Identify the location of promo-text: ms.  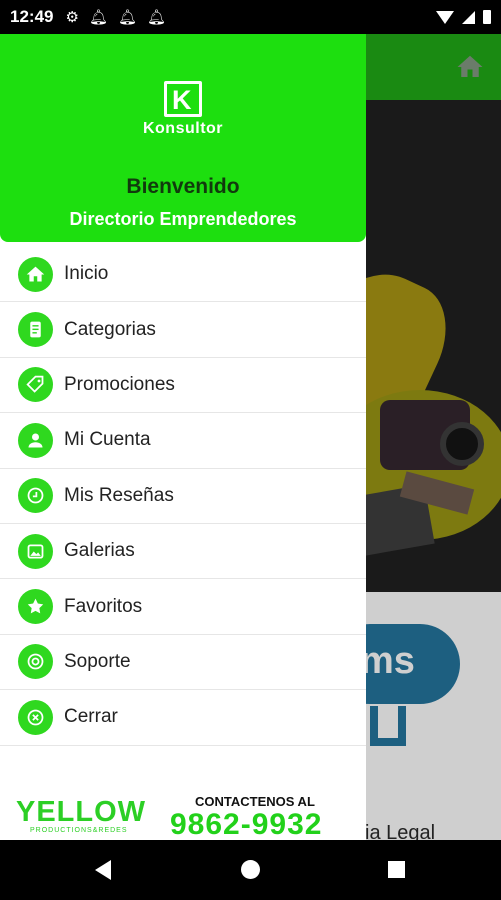
(387, 661).